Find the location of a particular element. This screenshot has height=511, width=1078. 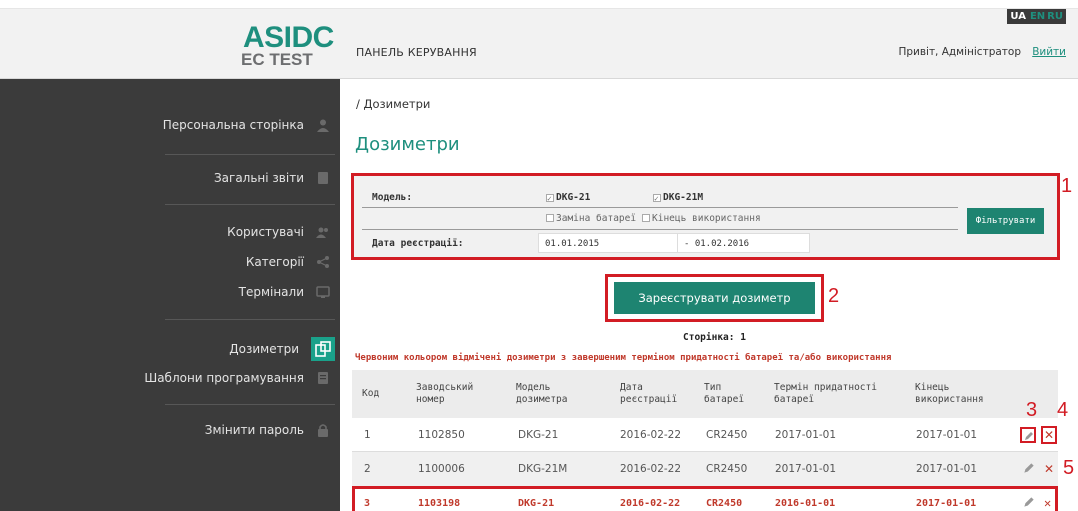

model-dkg21-checkbox: DKG-21 is located at coordinates (568, 197).